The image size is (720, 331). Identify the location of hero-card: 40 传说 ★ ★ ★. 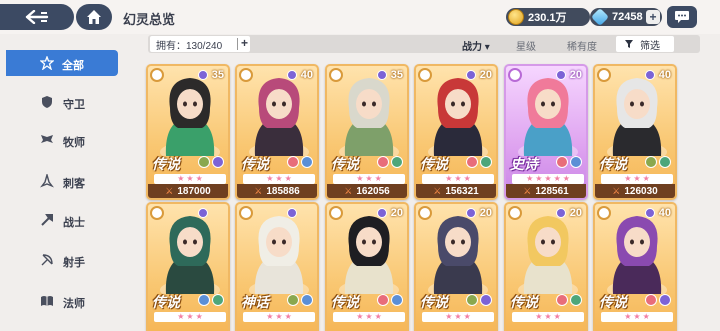
(635, 266).